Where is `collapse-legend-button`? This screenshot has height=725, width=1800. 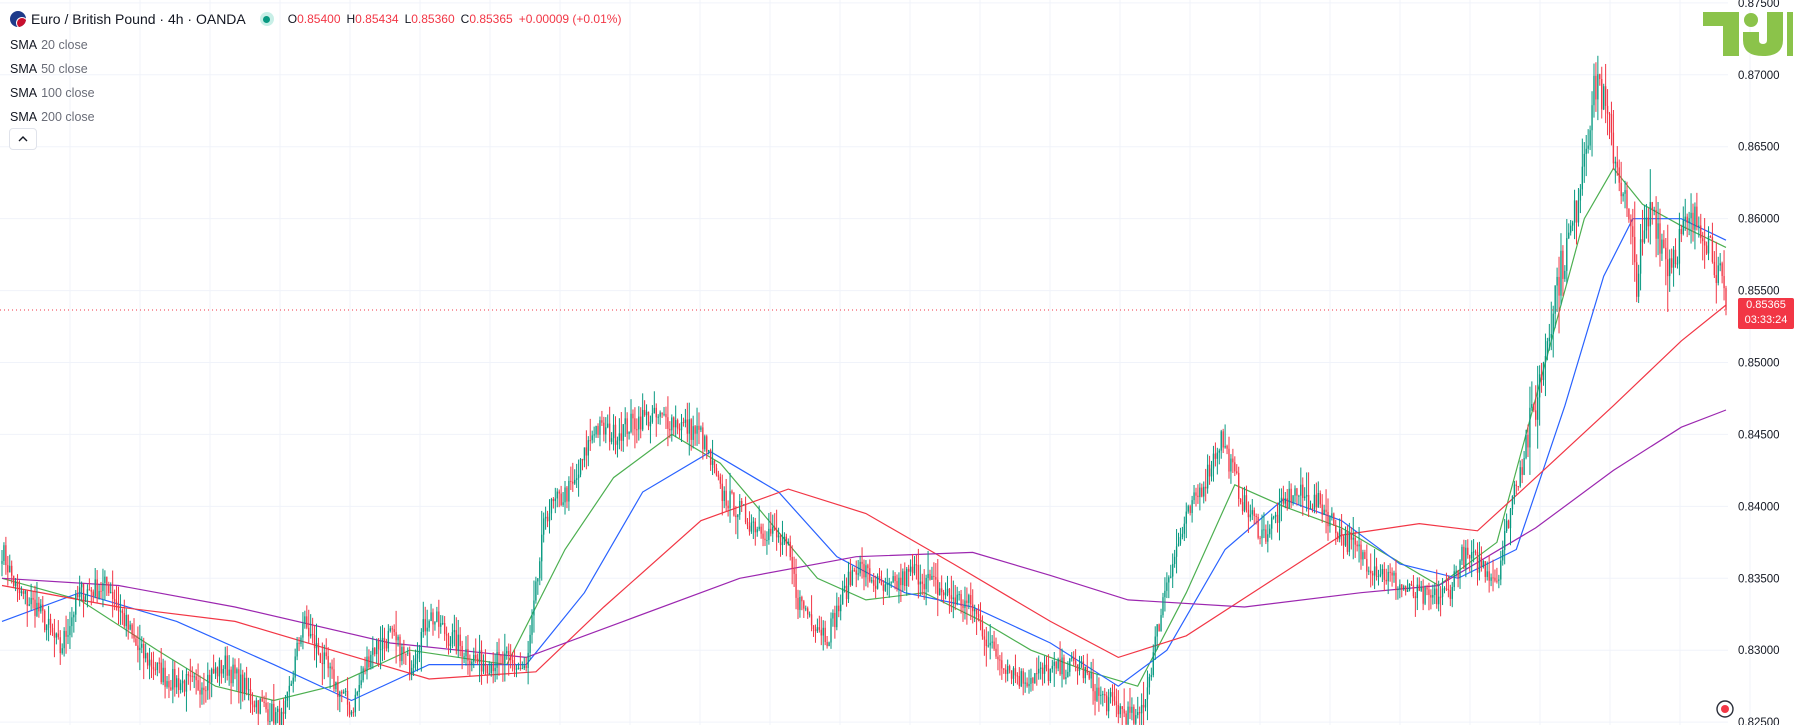 collapse-legend-button is located at coordinates (23, 139).